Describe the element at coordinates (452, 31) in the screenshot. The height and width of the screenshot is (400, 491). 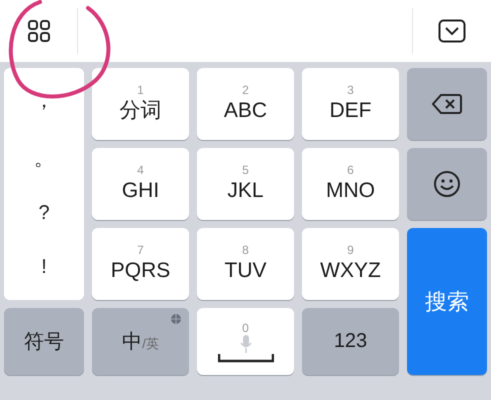
I see `chevron-down-icon` at that location.